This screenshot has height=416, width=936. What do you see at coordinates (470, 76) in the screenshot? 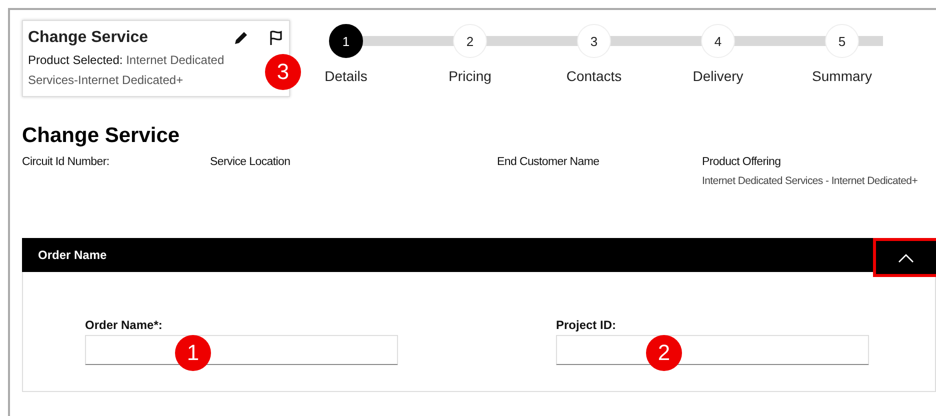
I see `step-label: Pricing` at bounding box center [470, 76].